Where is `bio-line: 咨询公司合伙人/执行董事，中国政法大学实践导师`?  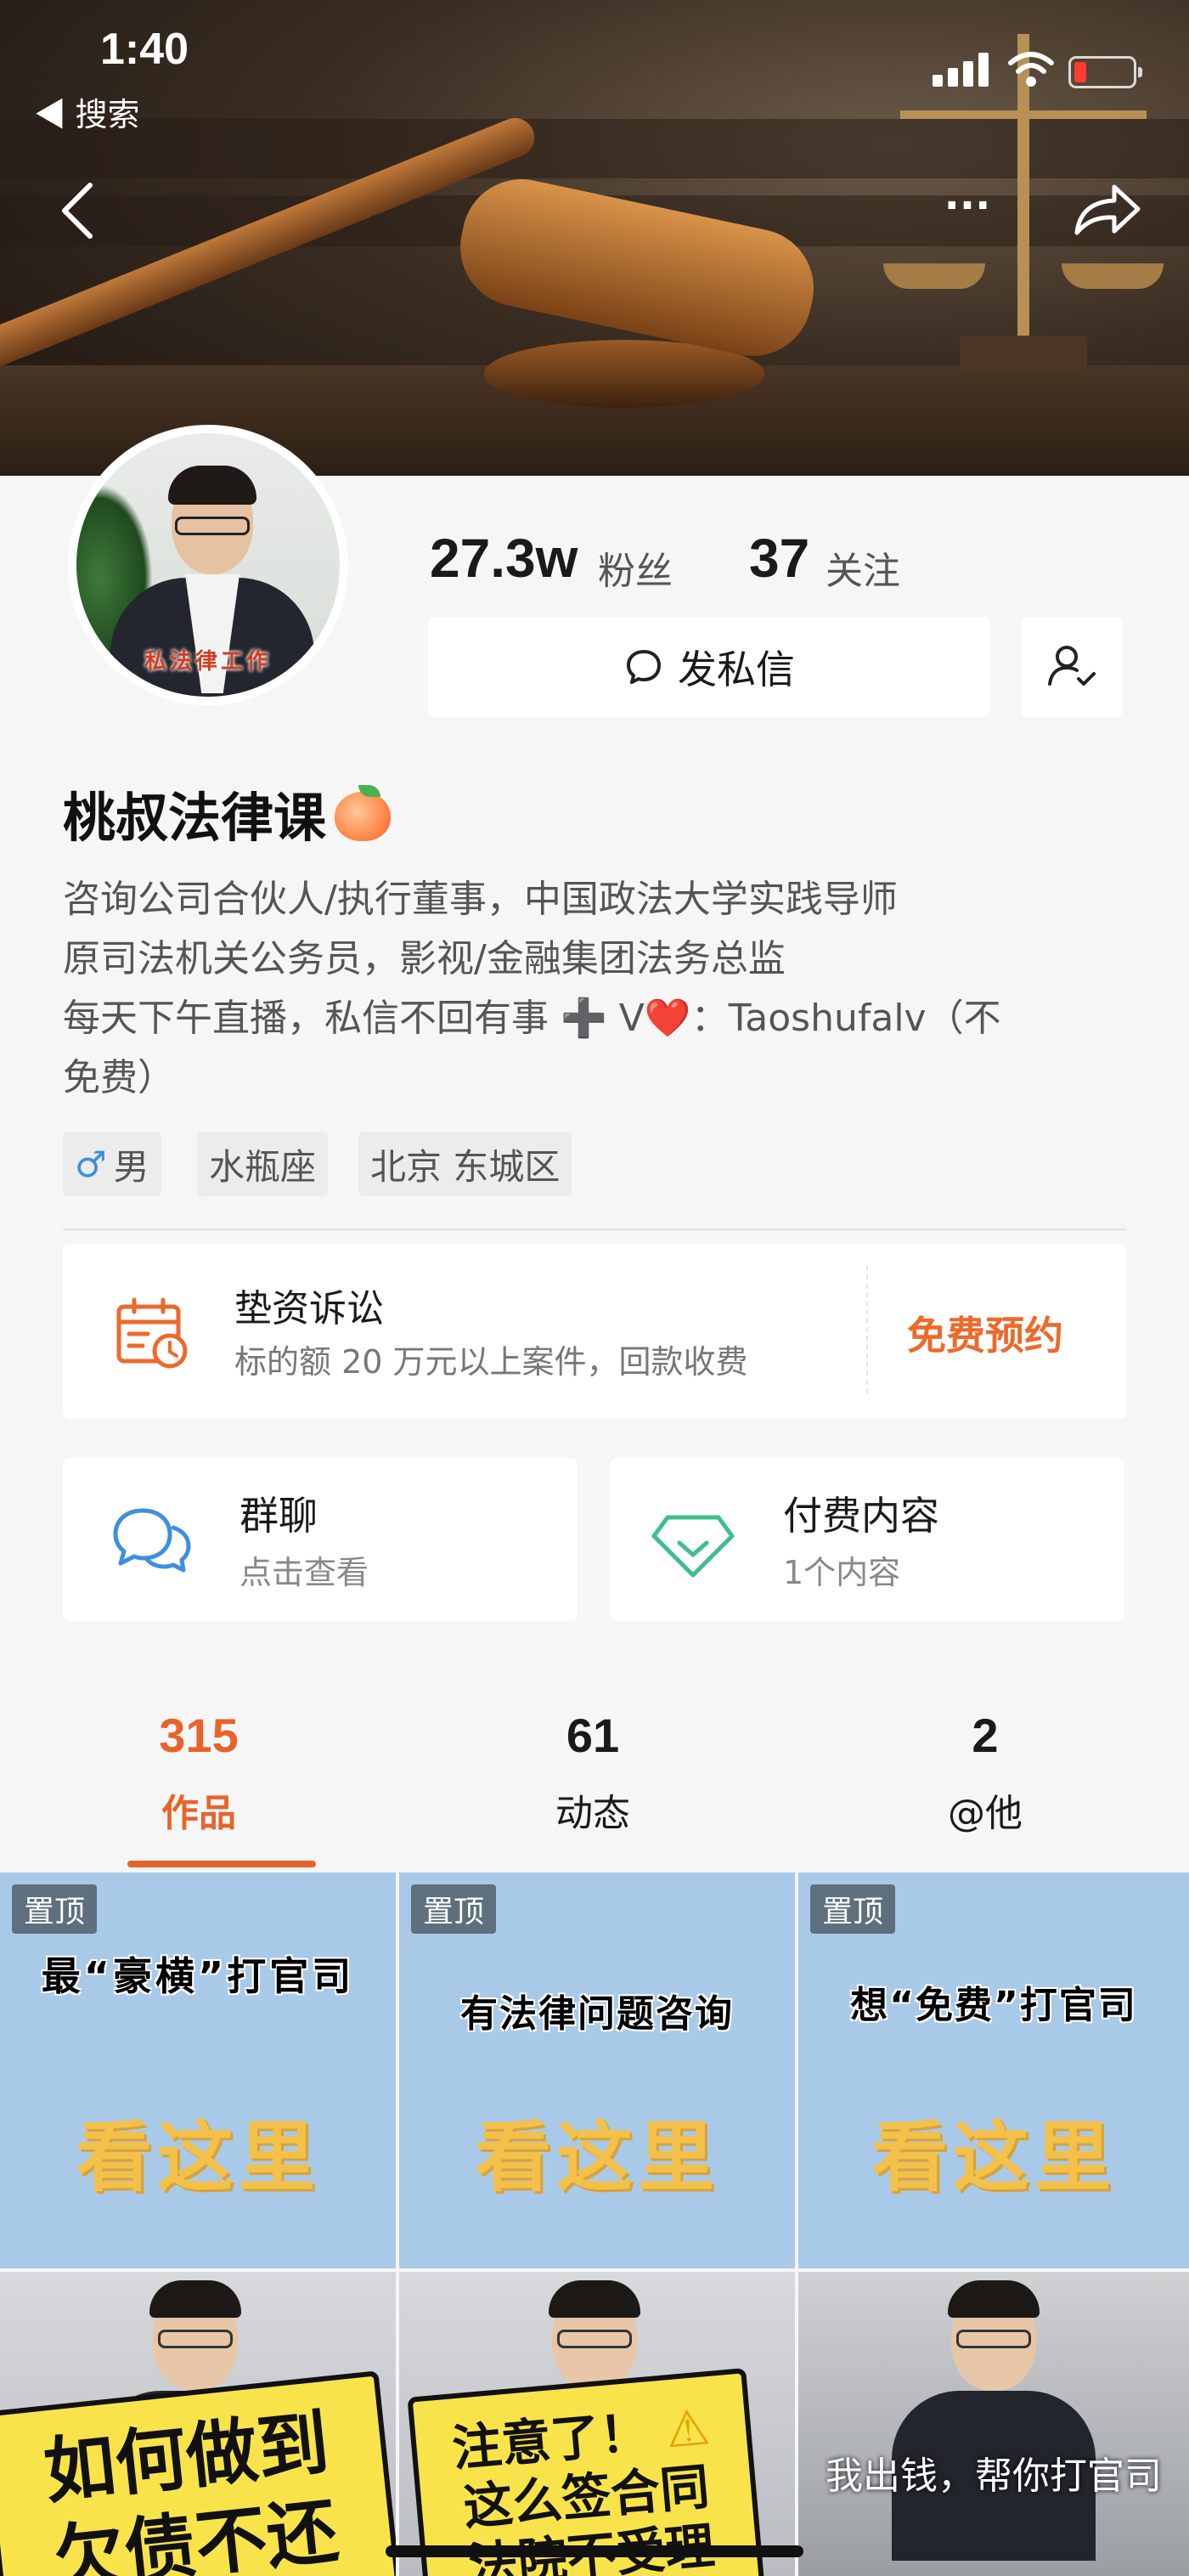
bio-line: 咨询公司合伙人/执行董事，中国政法大学实践导师 is located at coordinates (481, 899).